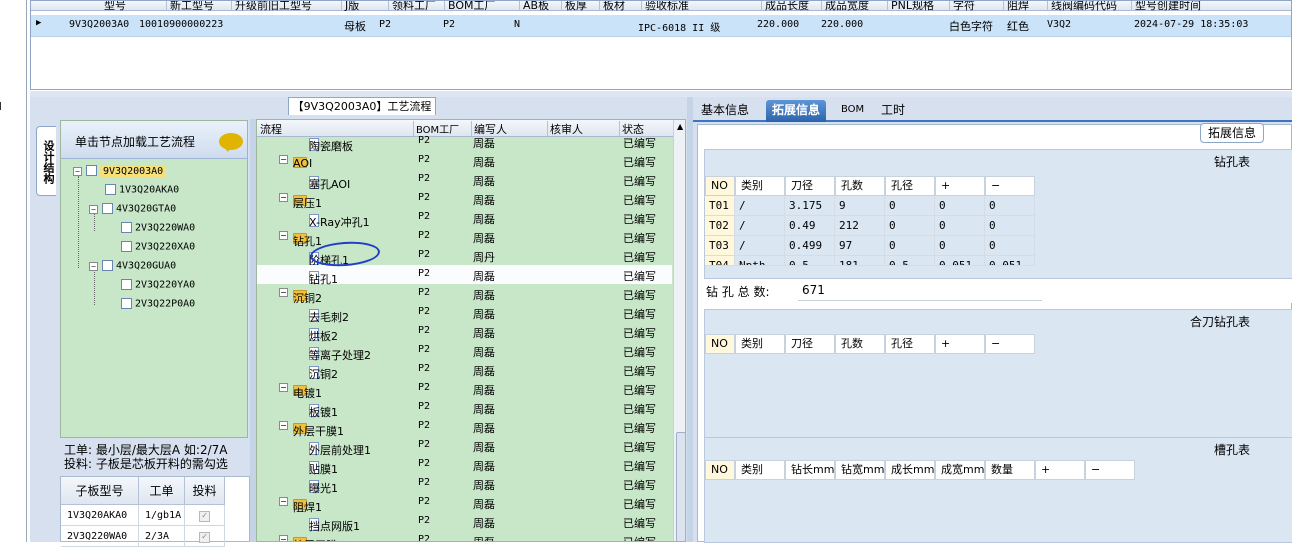 The width and height of the screenshot is (1292, 547). Describe the element at coordinates (810, 206) in the screenshot. I see `grid-cell: 3.175` at that location.